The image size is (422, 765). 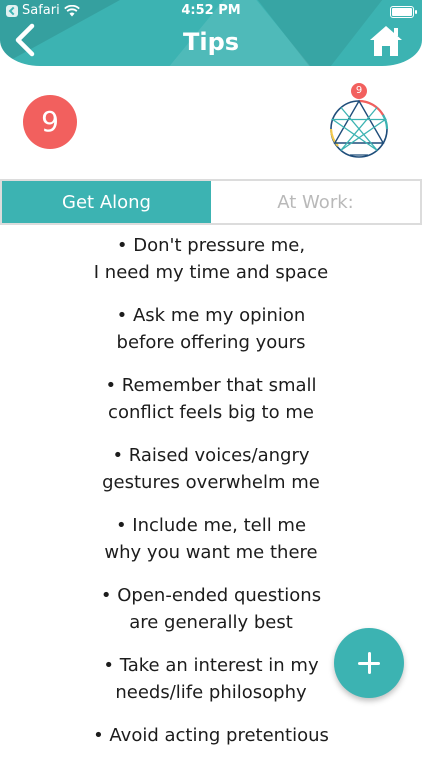 What do you see at coordinates (211, 552) in the screenshot?
I see `tip-line: why you want me there` at bounding box center [211, 552].